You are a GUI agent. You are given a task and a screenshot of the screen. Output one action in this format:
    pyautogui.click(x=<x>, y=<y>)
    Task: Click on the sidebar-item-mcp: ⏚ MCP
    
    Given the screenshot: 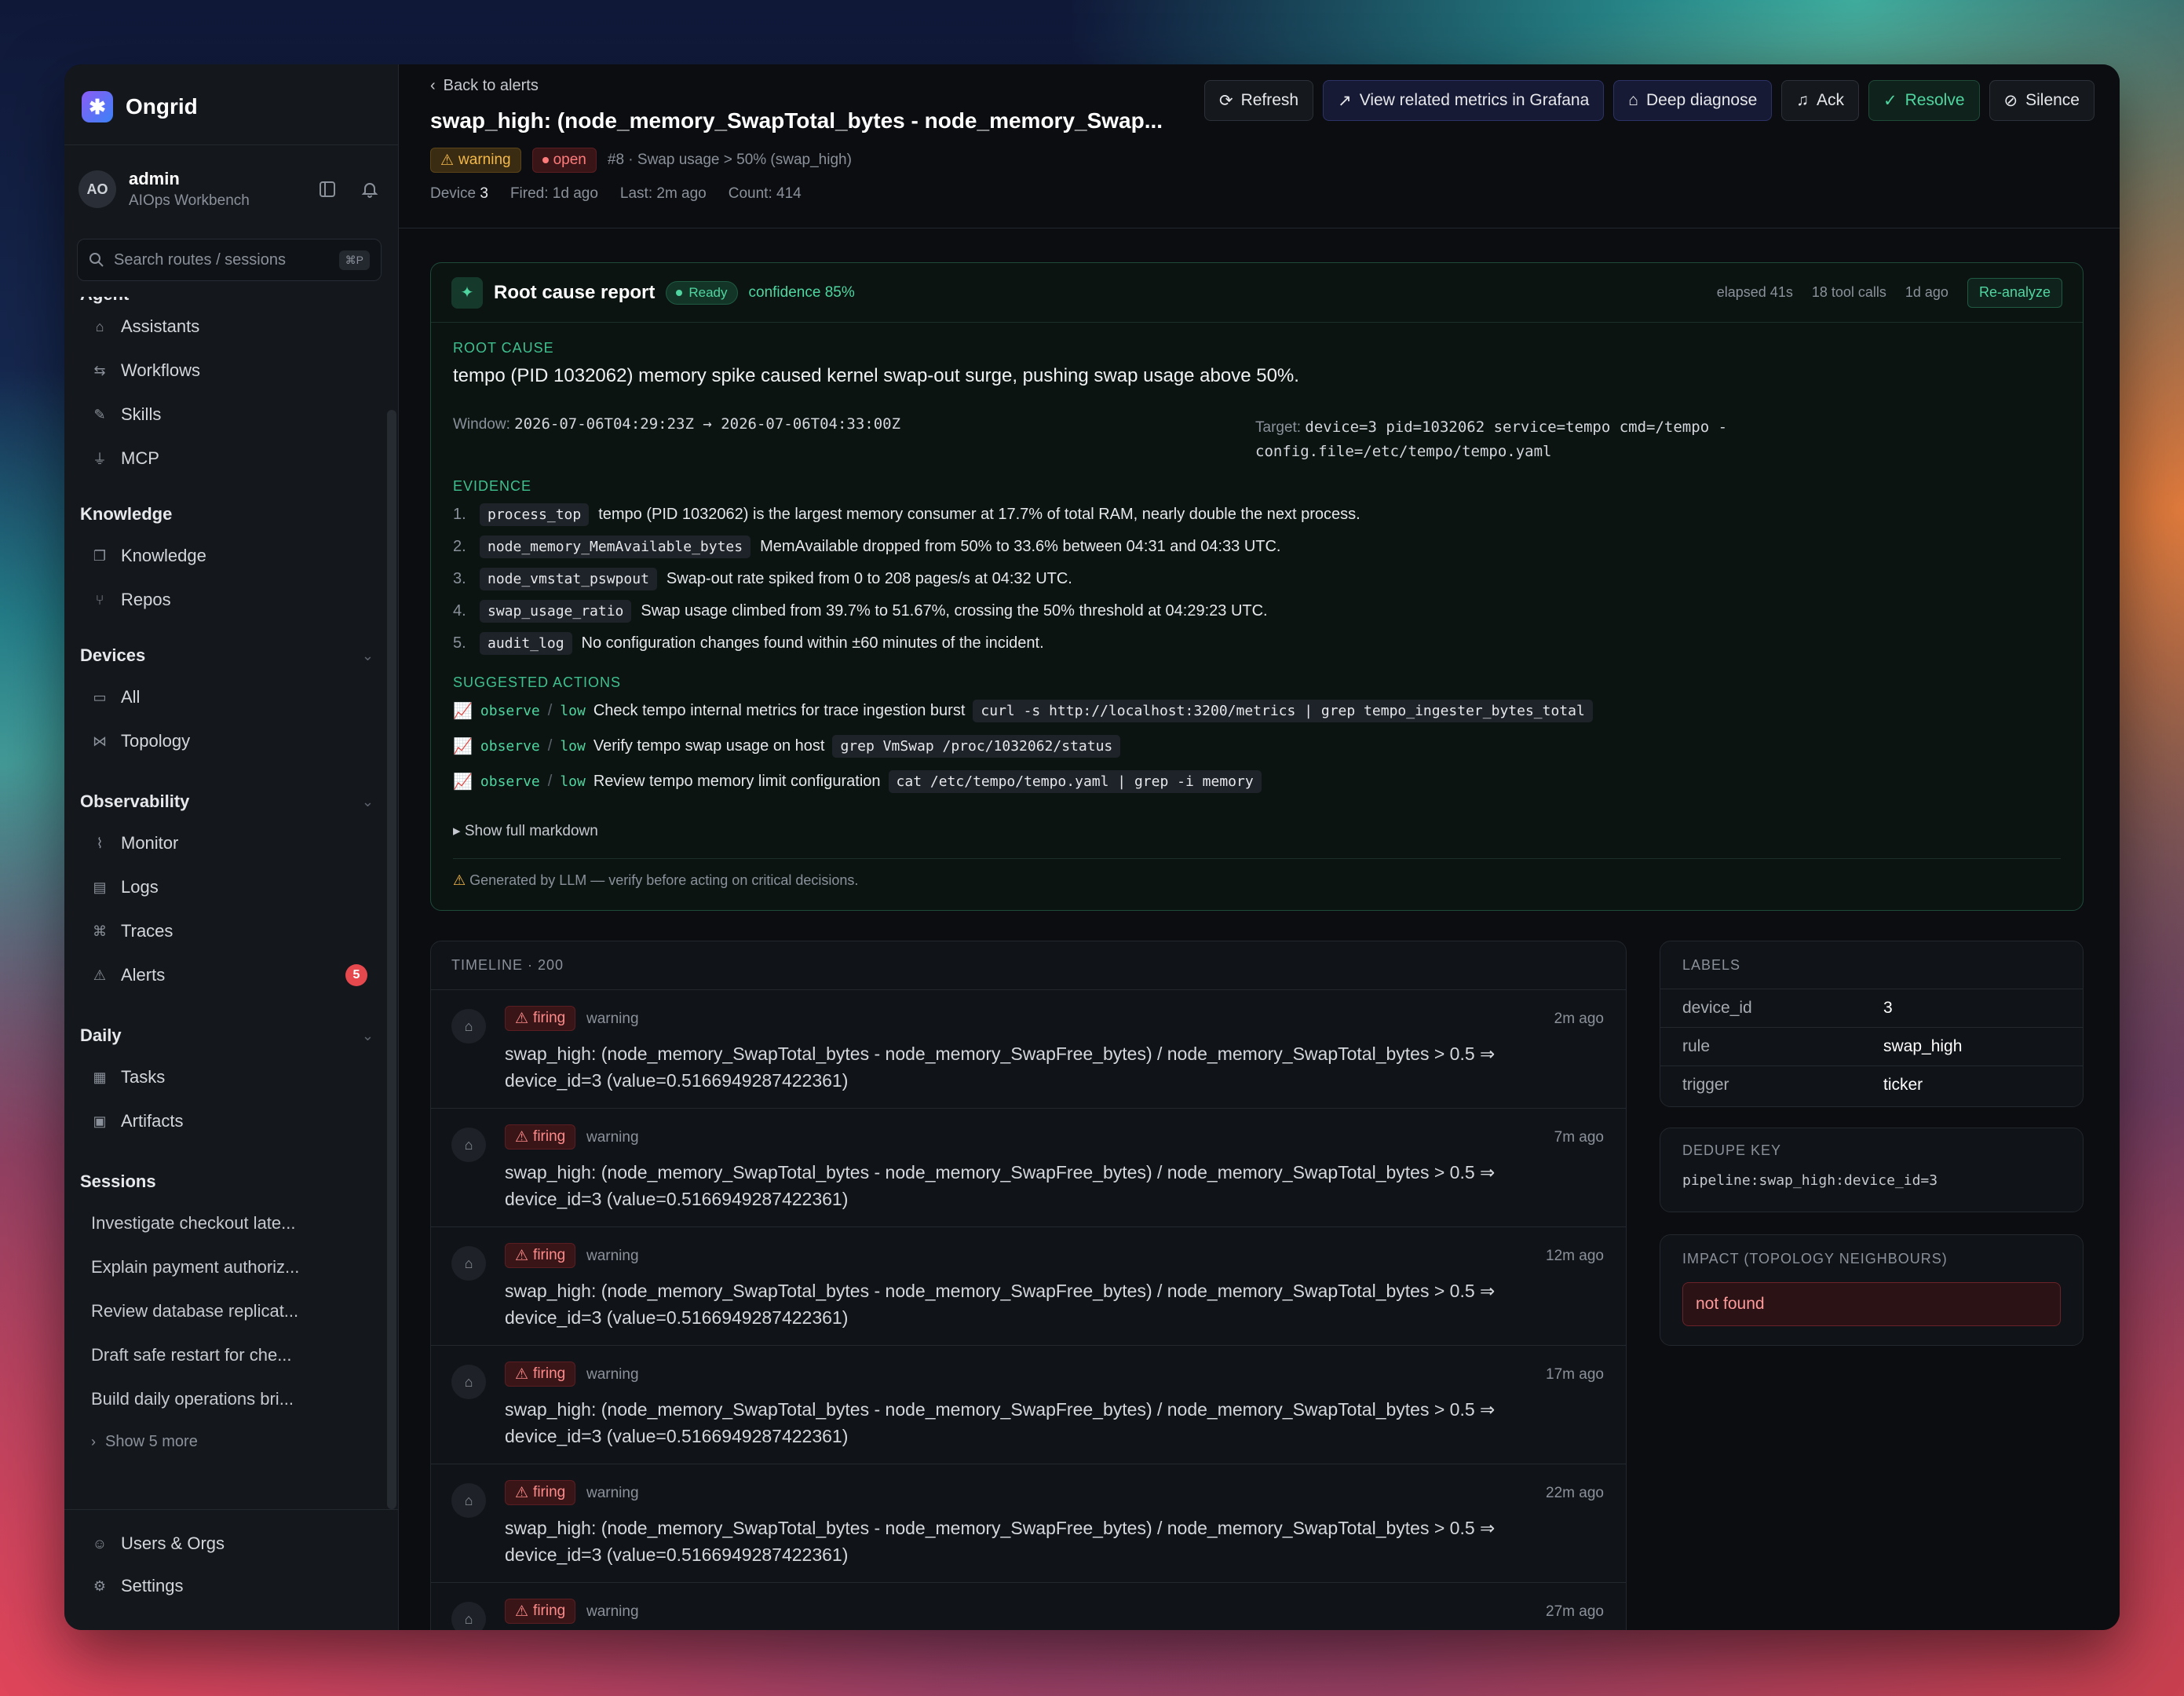 What is the action you would take?
    pyautogui.click(x=229, y=459)
    